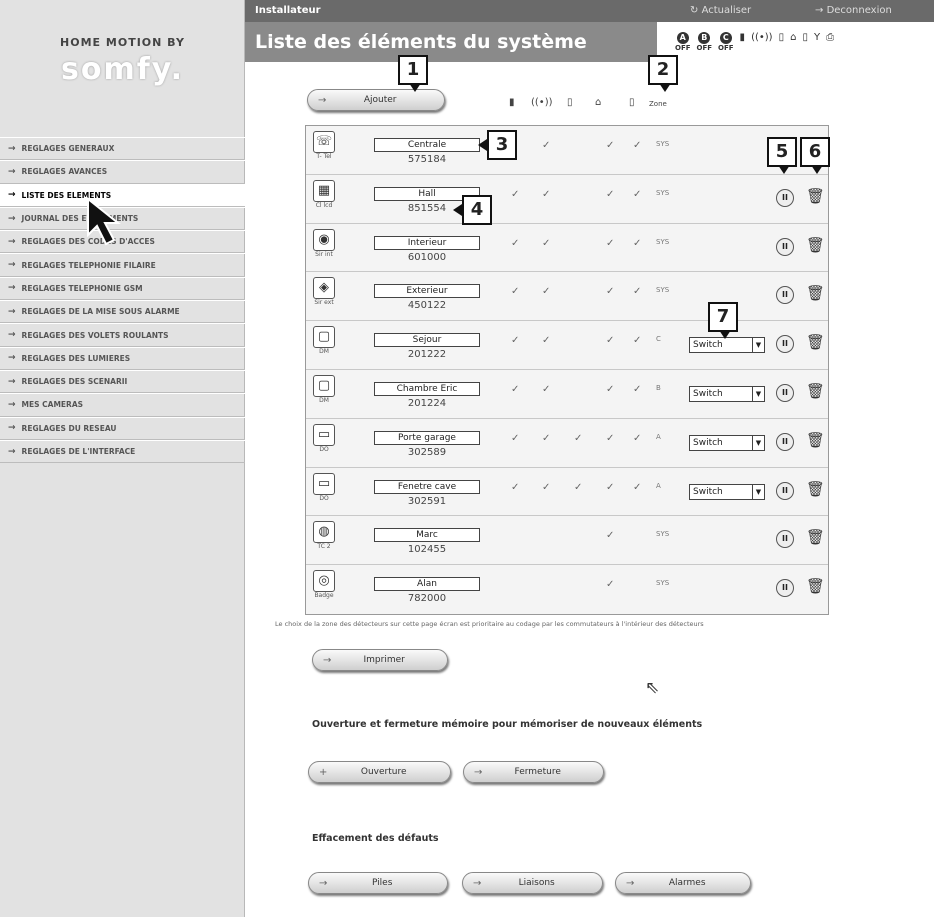 The image size is (934, 917). What do you see at coordinates (782, 155) in the screenshot?
I see `callout-5: 5` at bounding box center [782, 155].